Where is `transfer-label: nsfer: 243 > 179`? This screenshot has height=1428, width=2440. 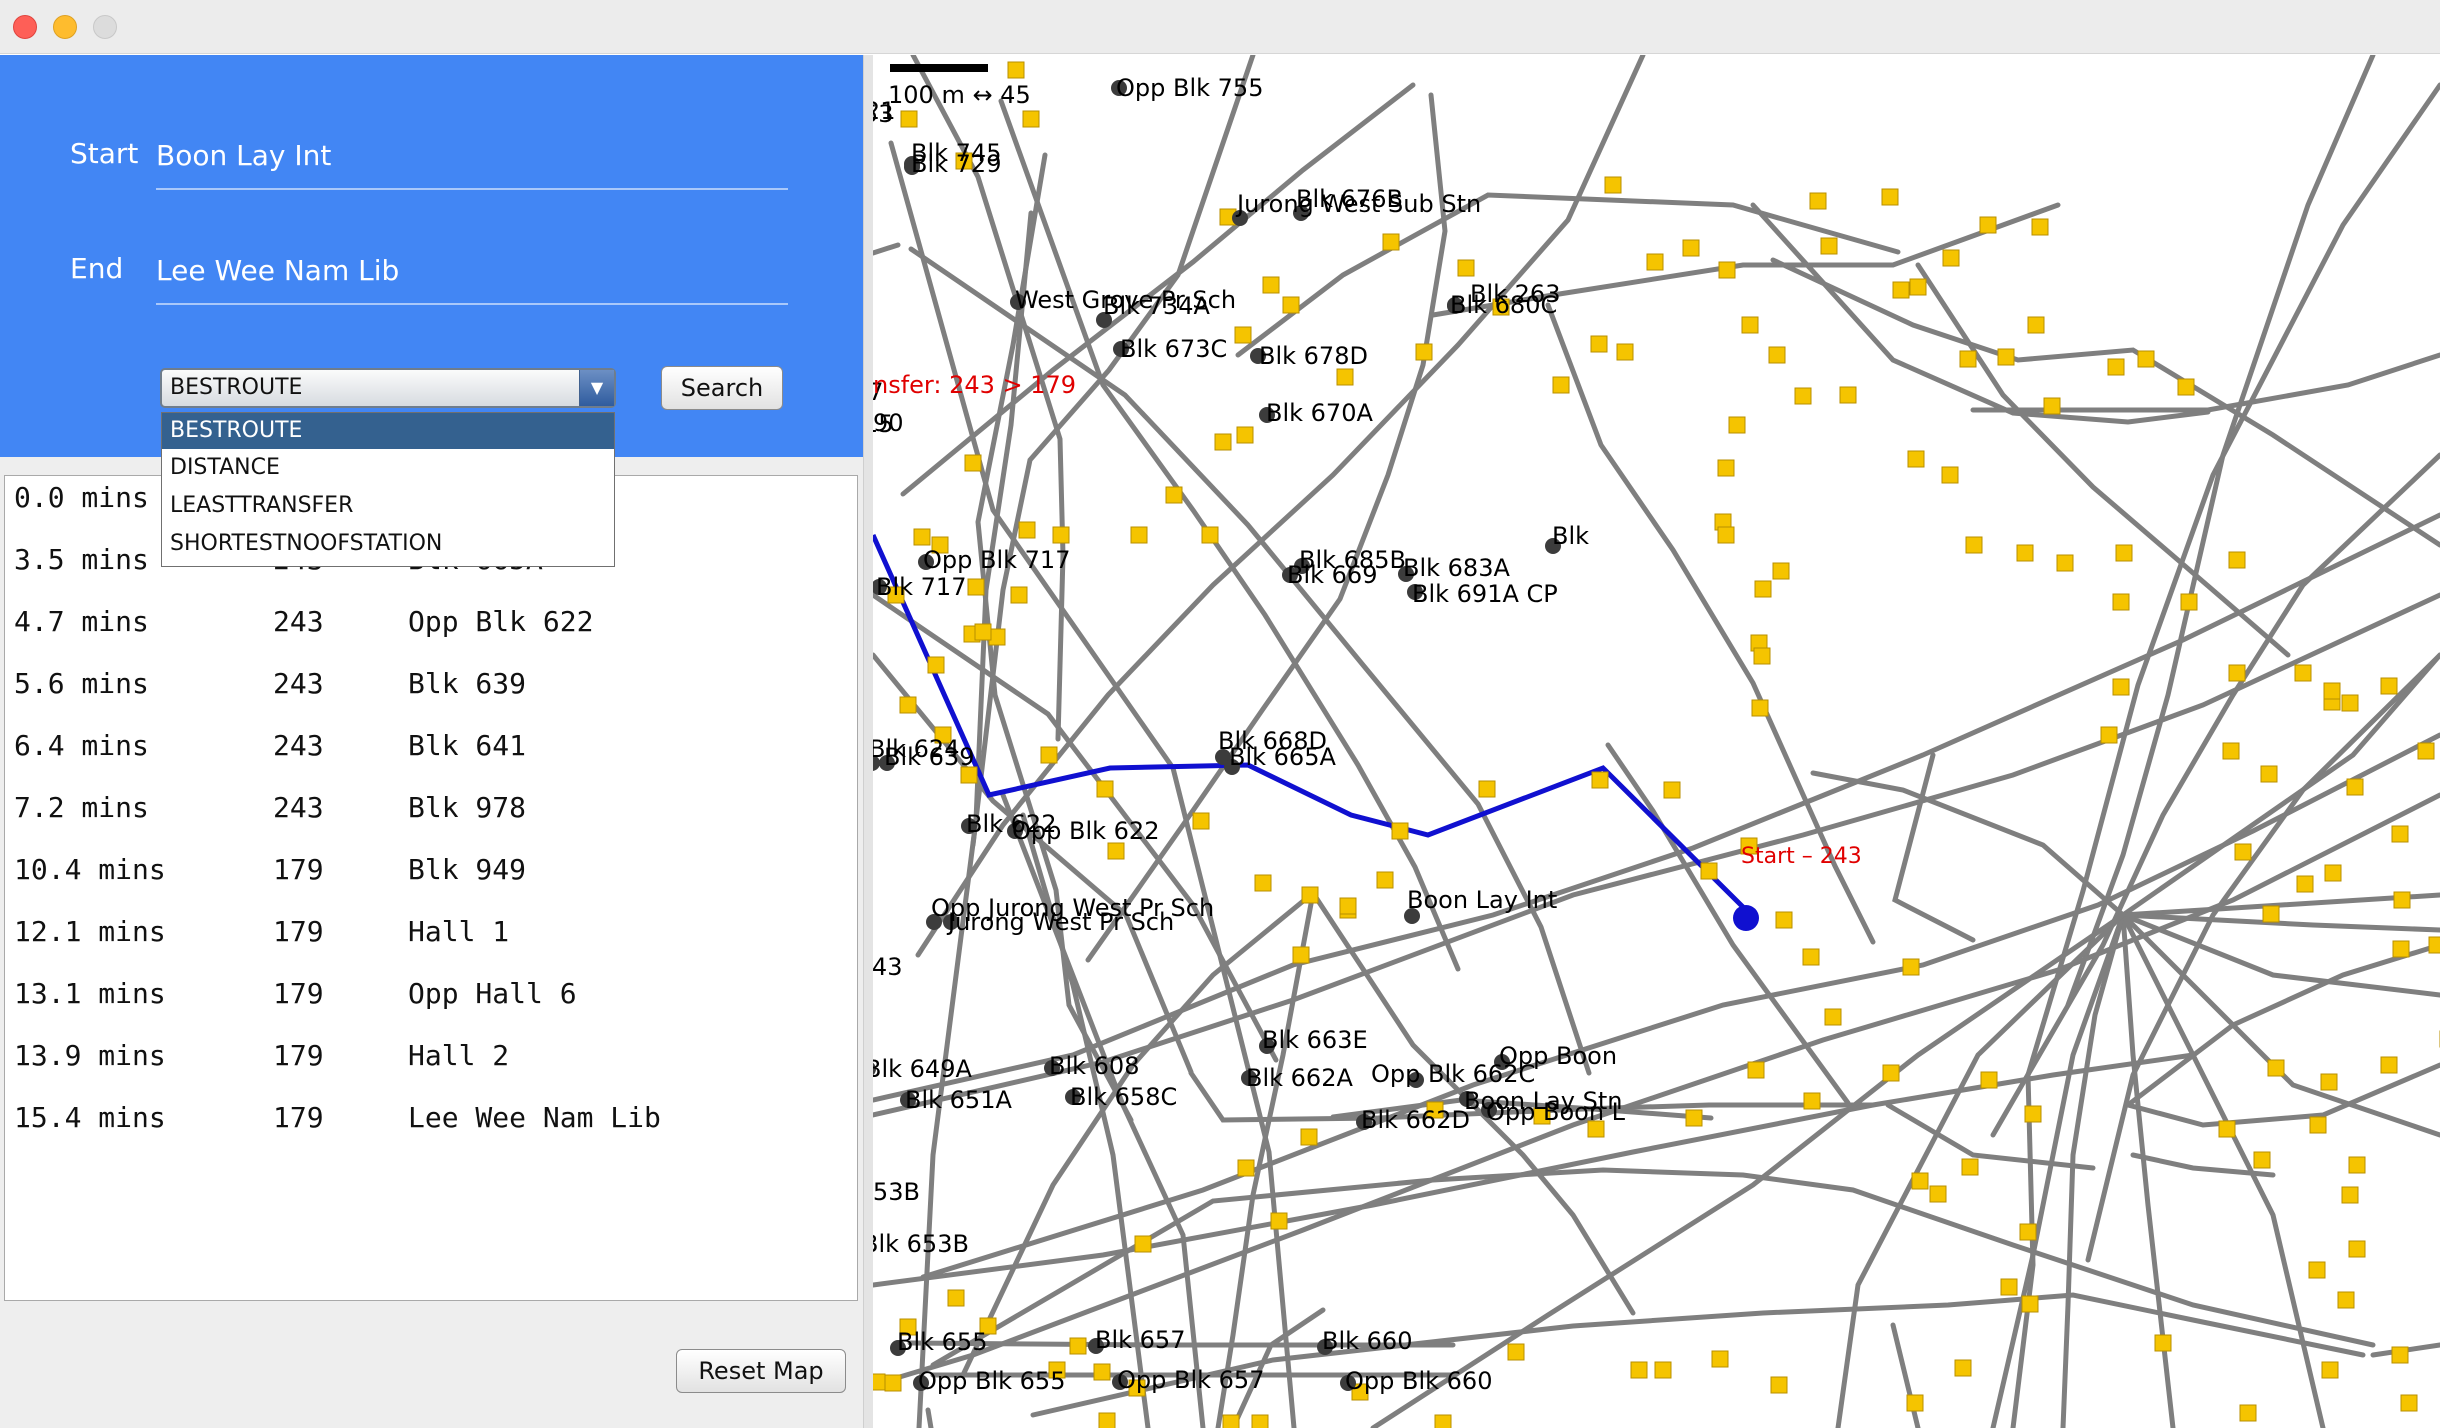 transfer-label: nsfer: 243 > 179 is located at coordinates (974, 385).